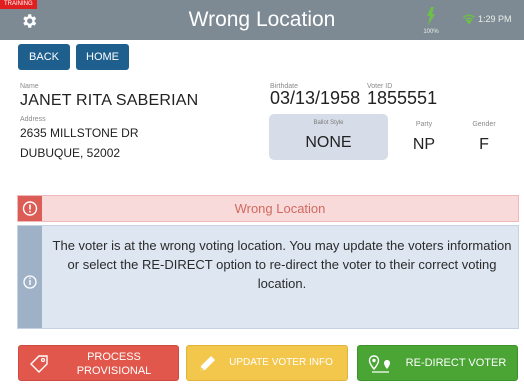  What do you see at coordinates (402, 98) in the screenshot?
I see `voter-id-value: 1855551` at bounding box center [402, 98].